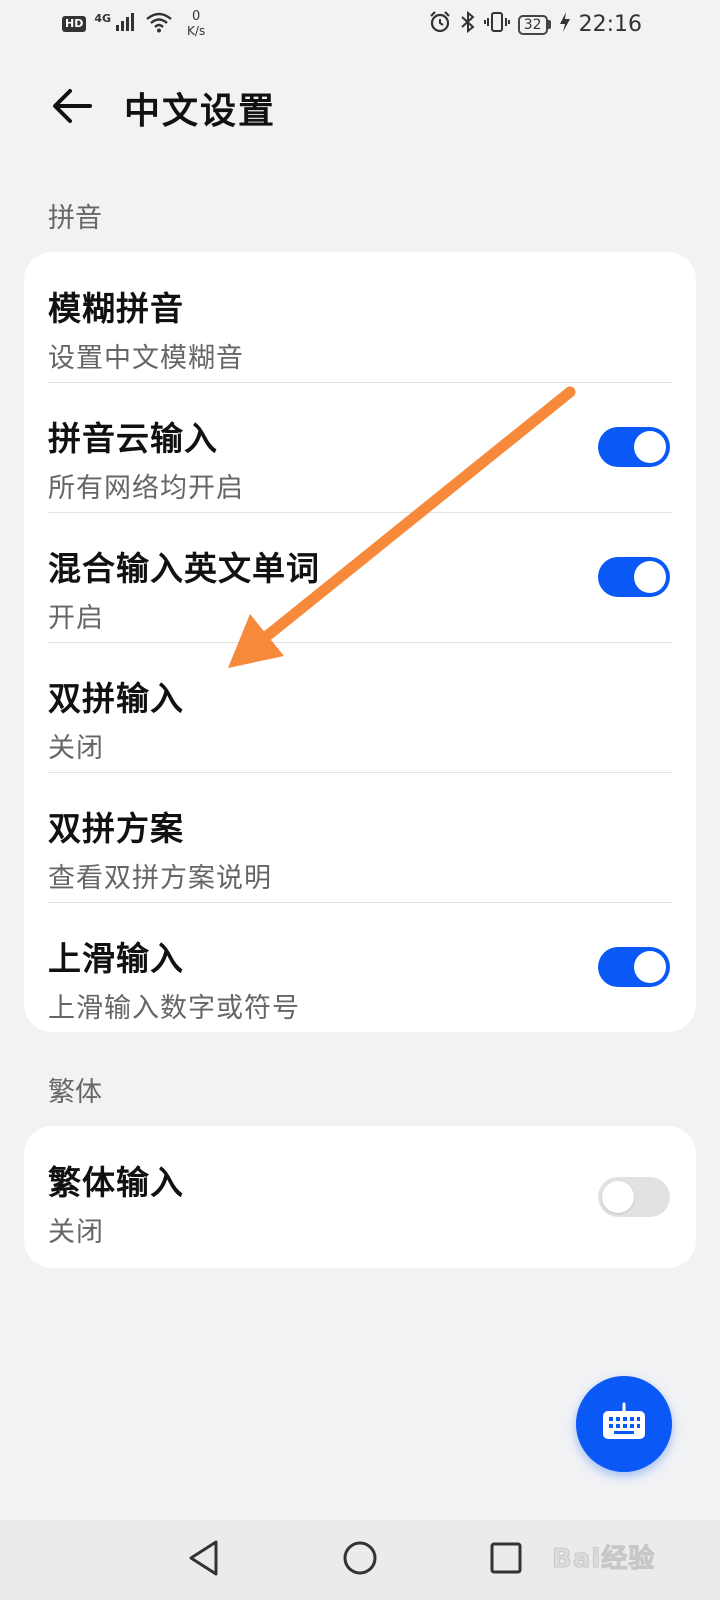  Describe the element at coordinates (116, 1182) in the screenshot. I see `setting-title: 繁体输入` at that location.